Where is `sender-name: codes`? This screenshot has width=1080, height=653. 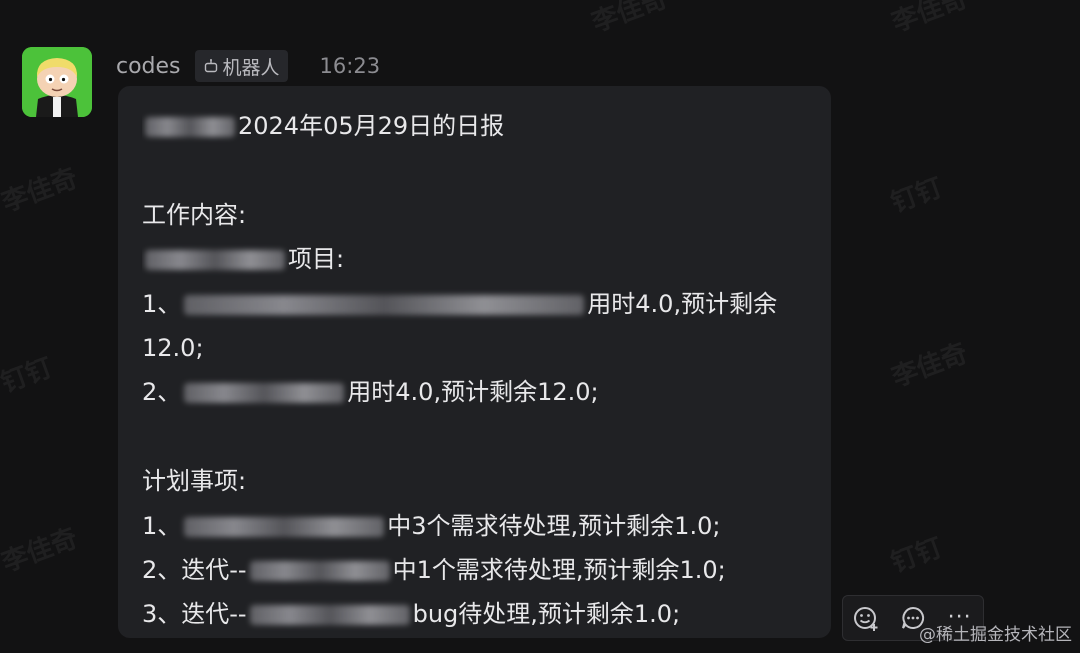 sender-name: codes is located at coordinates (148, 66).